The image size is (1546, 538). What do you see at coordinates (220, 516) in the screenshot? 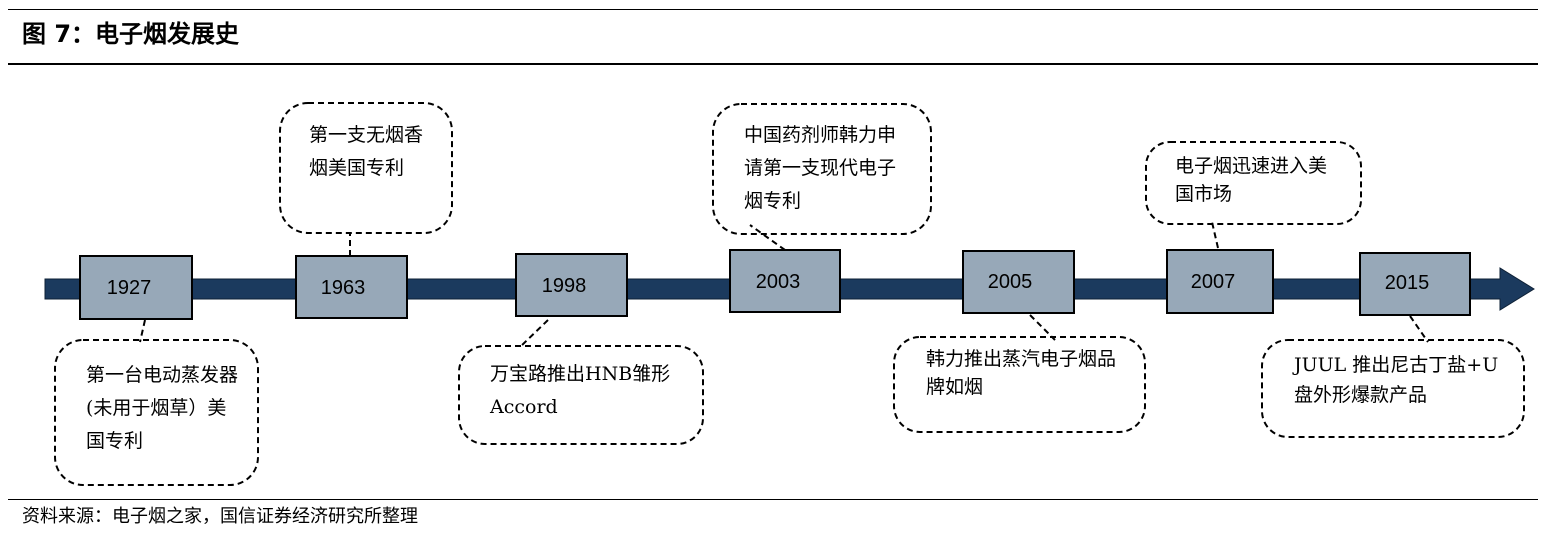
I see `source-note: 资料来源：电子烟之家，国信证券经济研究所整理` at bounding box center [220, 516].